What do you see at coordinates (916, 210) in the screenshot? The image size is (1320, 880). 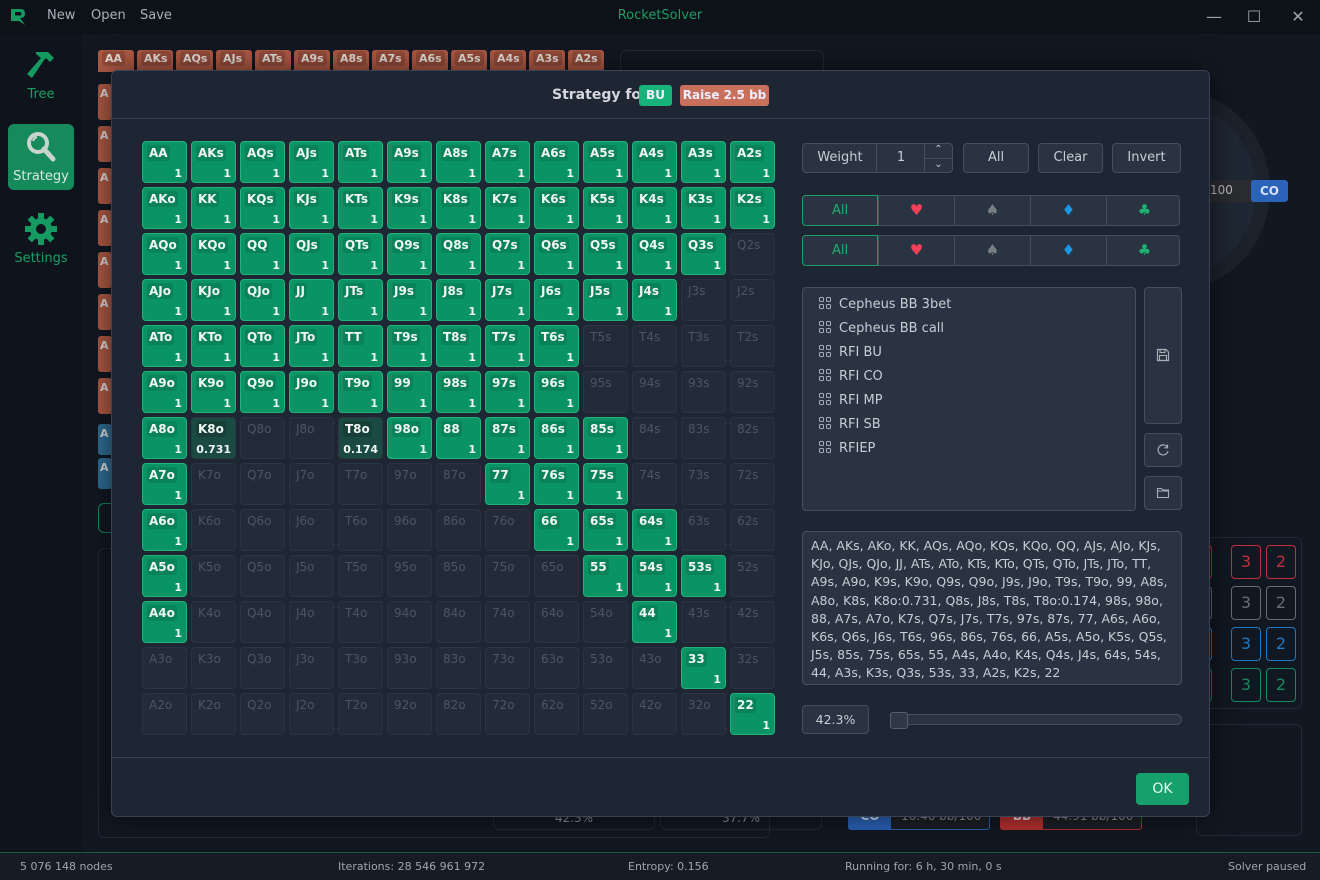 I see `suit-filter-heart: ♥` at bounding box center [916, 210].